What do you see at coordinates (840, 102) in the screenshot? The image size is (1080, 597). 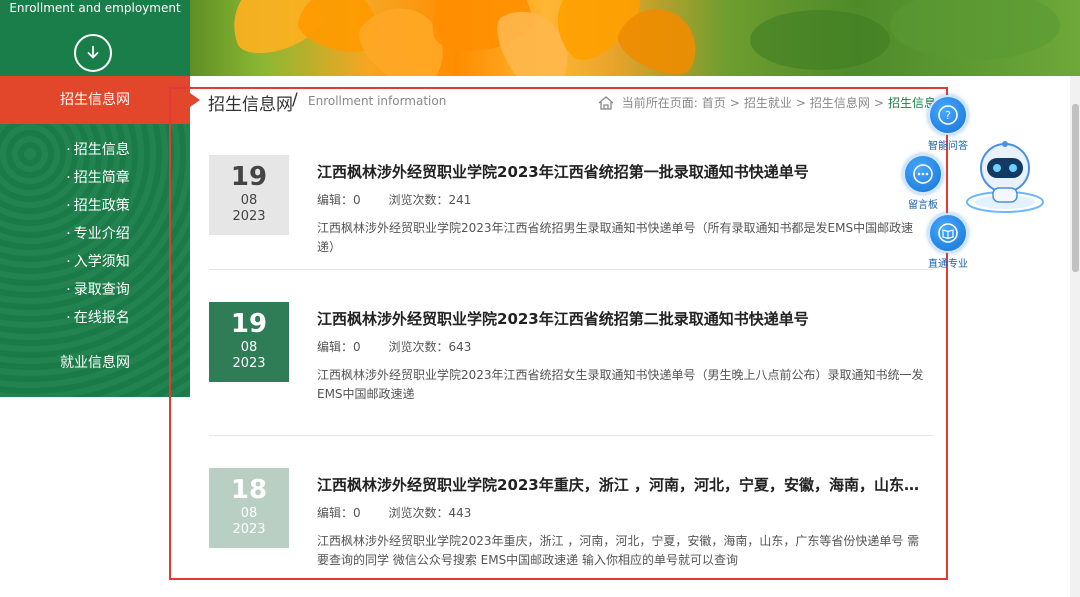 I see `breadcrumb-enrollment-network: 招生信息网` at bounding box center [840, 102].